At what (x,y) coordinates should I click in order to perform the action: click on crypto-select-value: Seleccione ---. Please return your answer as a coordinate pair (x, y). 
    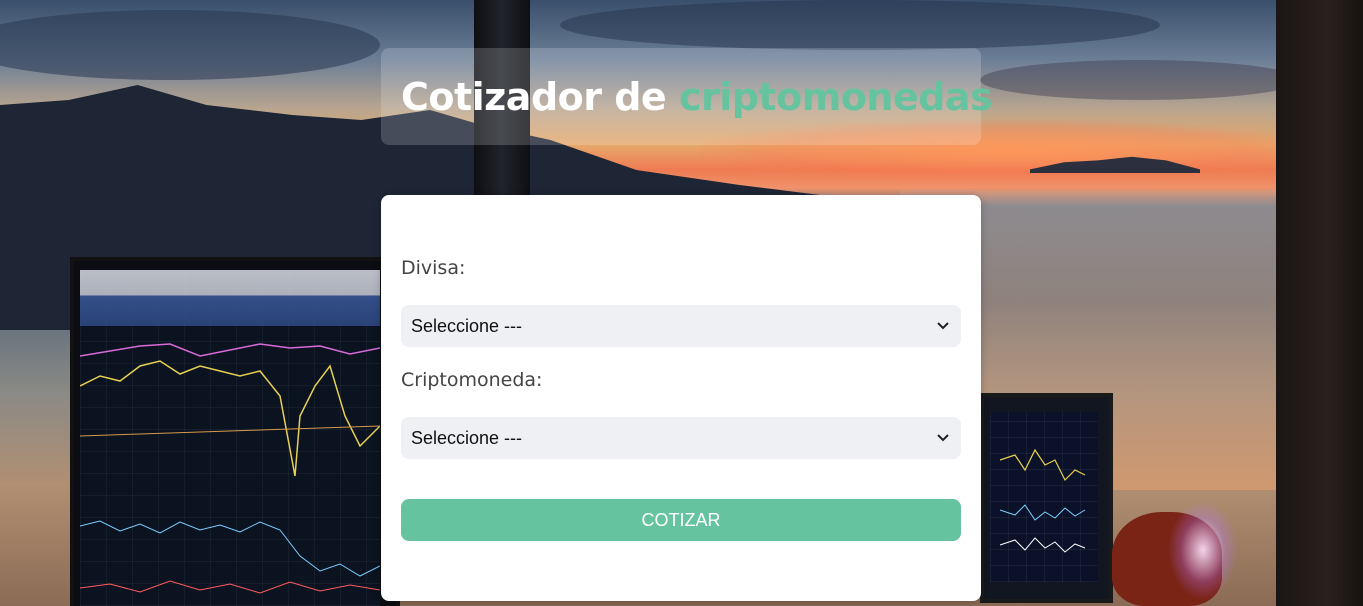
    Looking at the image, I should click on (467, 437).